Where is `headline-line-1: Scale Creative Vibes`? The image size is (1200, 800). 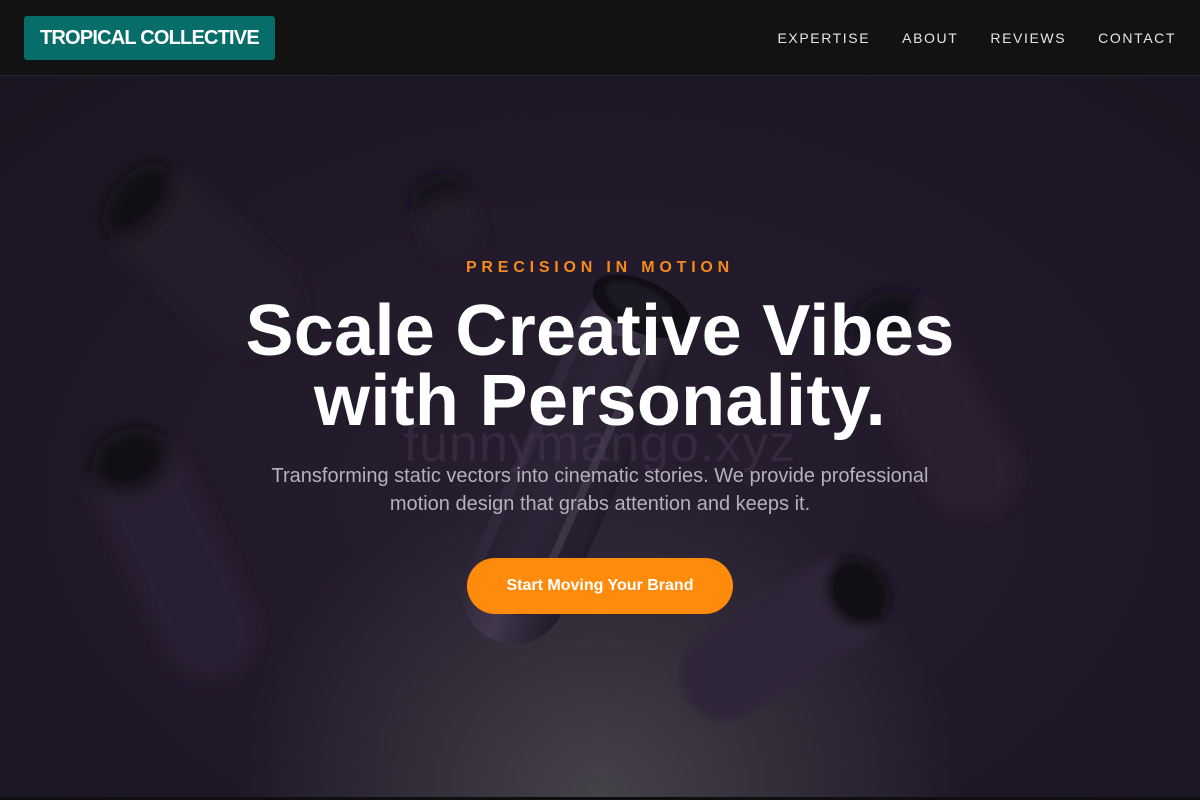
headline-line-1: Scale Creative Vibes is located at coordinates (600, 331).